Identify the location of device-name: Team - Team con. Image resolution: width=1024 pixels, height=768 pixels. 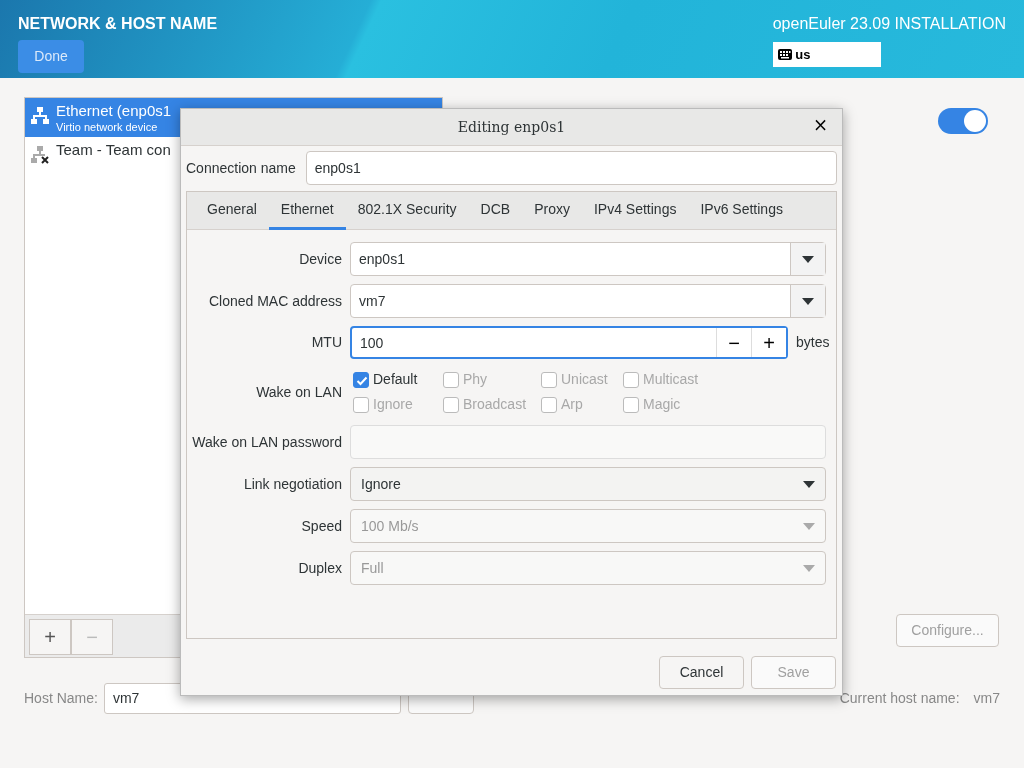
(113, 150).